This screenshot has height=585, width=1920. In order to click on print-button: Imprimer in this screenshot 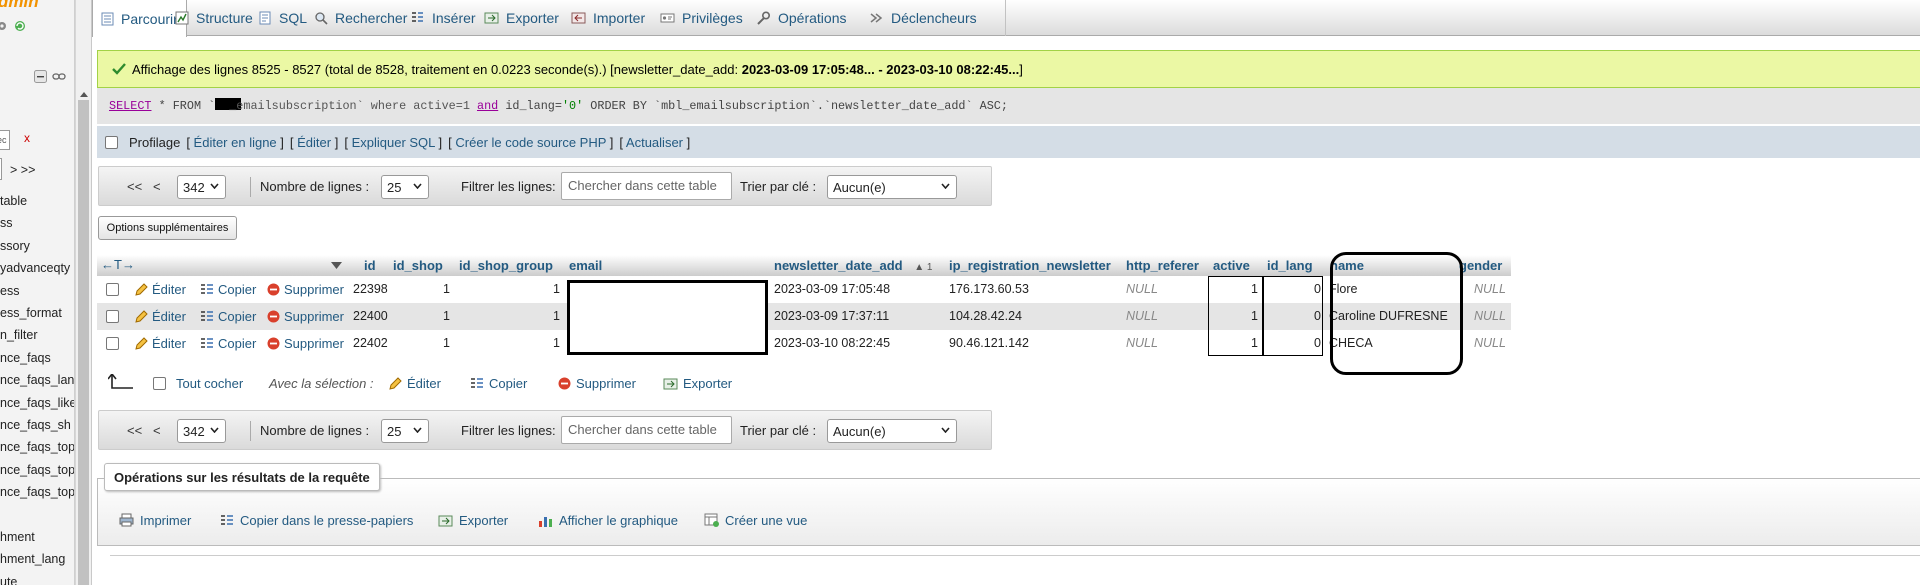, I will do `click(155, 520)`.